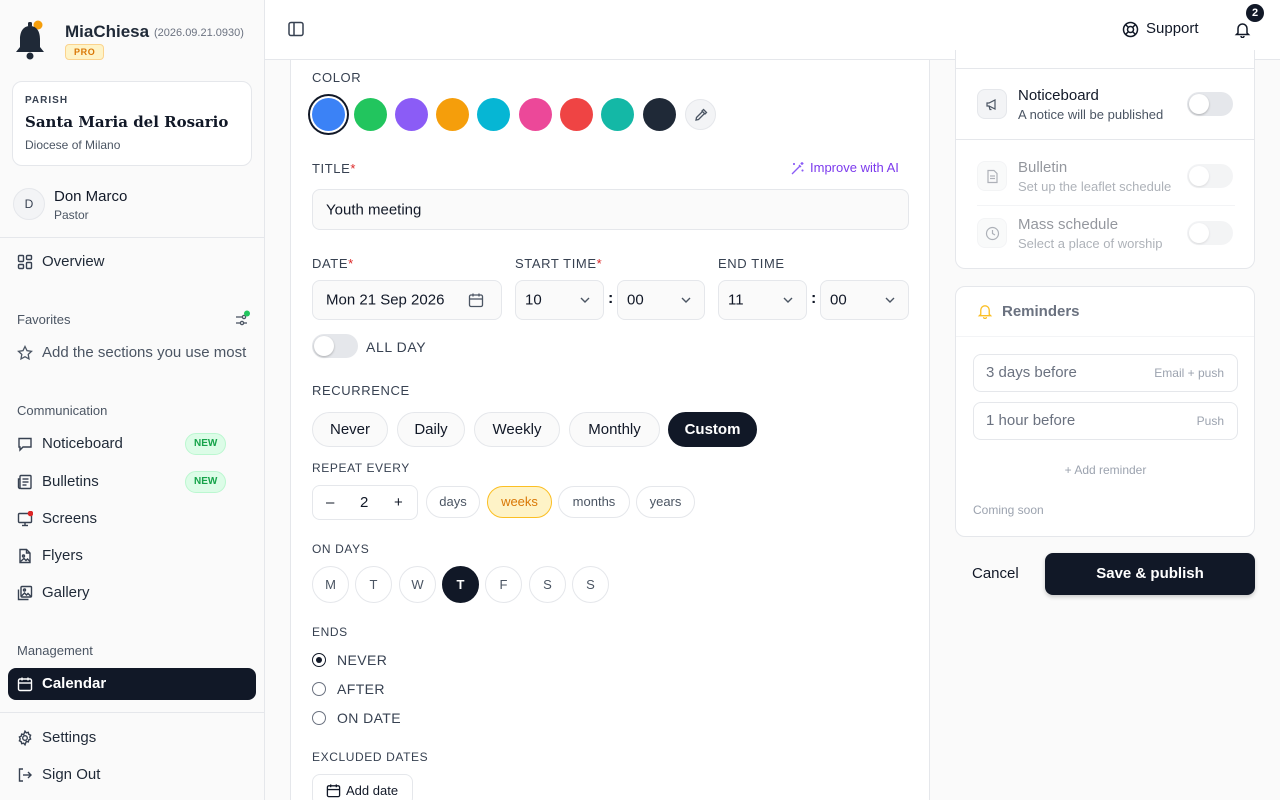 This screenshot has height=800, width=1280. What do you see at coordinates (712, 429) in the screenshot?
I see `recurrence-custom: Custom` at bounding box center [712, 429].